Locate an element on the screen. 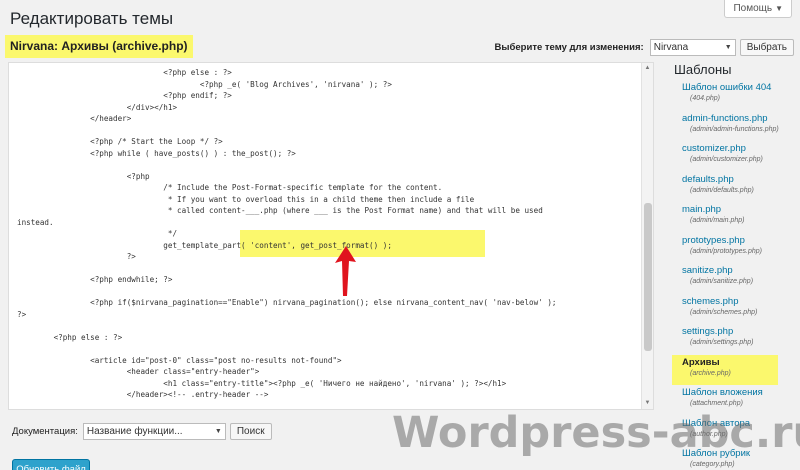  scroll-up-icon: ▲ is located at coordinates (647, 68).